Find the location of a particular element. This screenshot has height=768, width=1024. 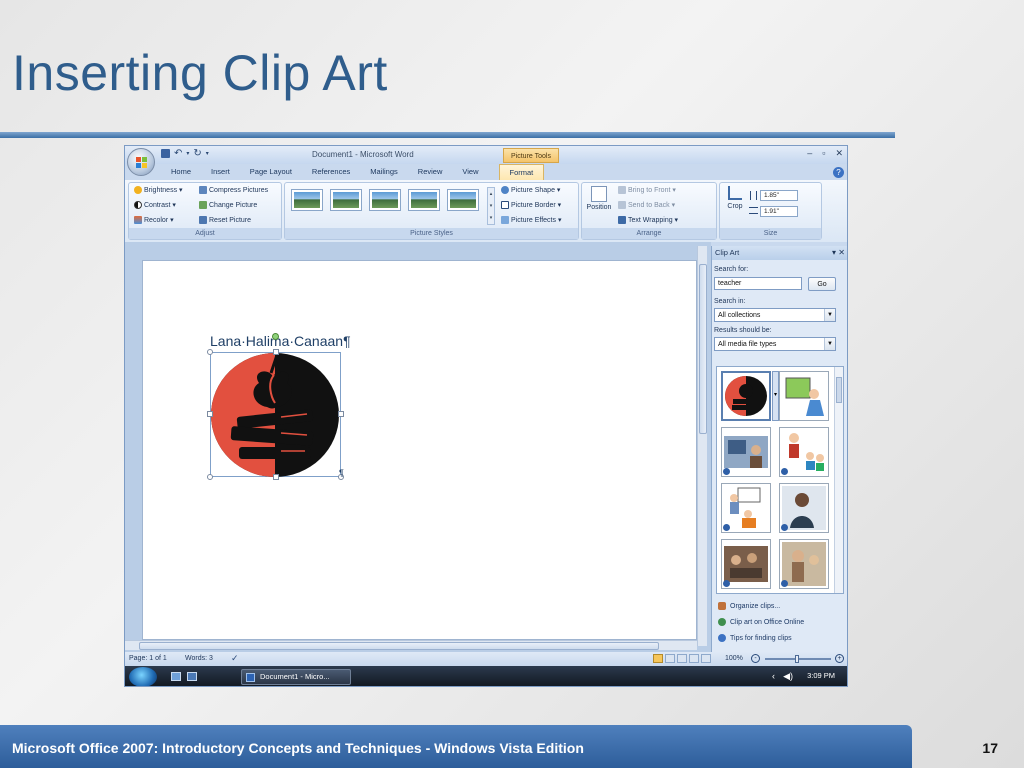

pane-options-icon: ▾ is located at coordinates (834, 252).